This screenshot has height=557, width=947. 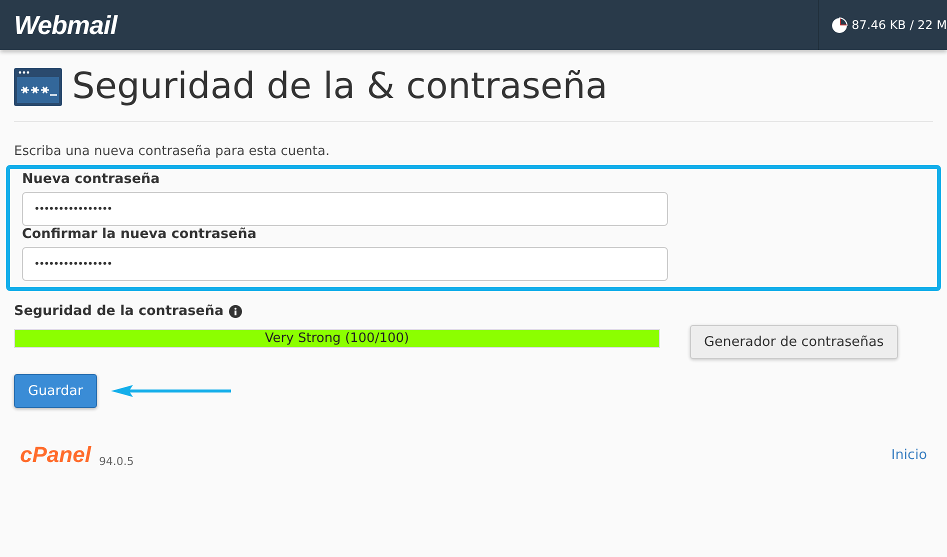 What do you see at coordinates (55, 455) in the screenshot?
I see `cpanel-logo: cPanel` at bounding box center [55, 455].